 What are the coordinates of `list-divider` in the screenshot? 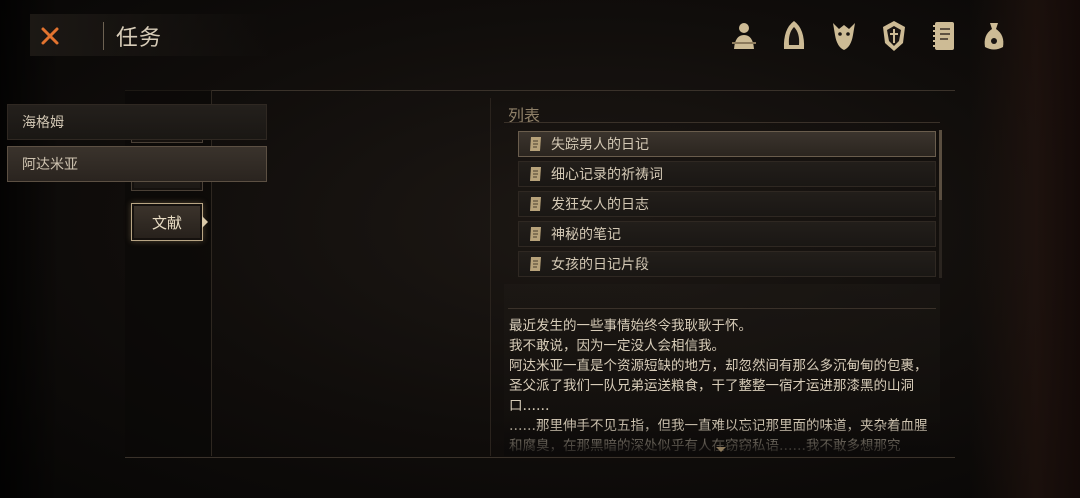 It's located at (722, 122).